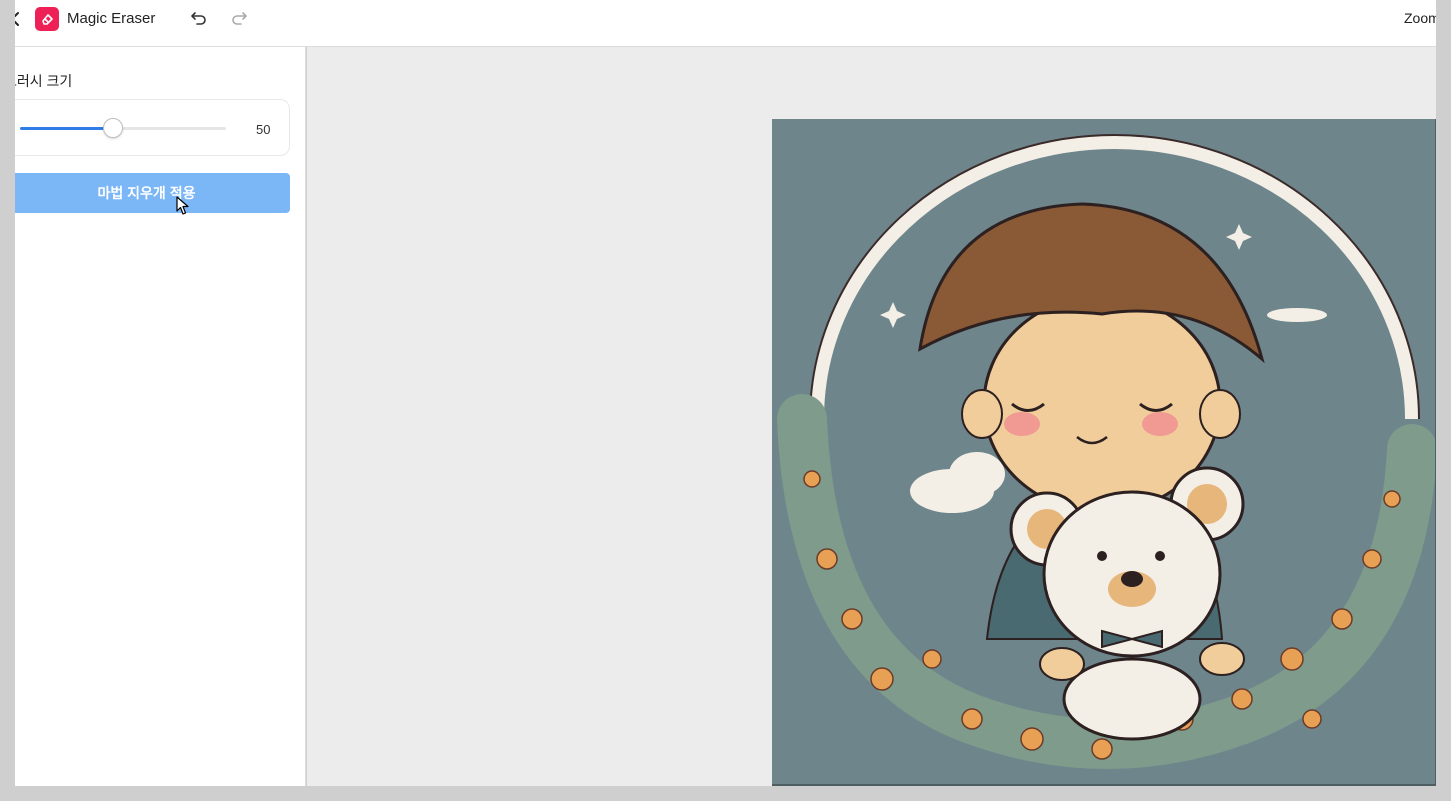 The image size is (1451, 801). What do you see at coordinates (1443, 400) in the screenshot?
I see `vertical-scrollbar` at bounding box center [1443, 400].